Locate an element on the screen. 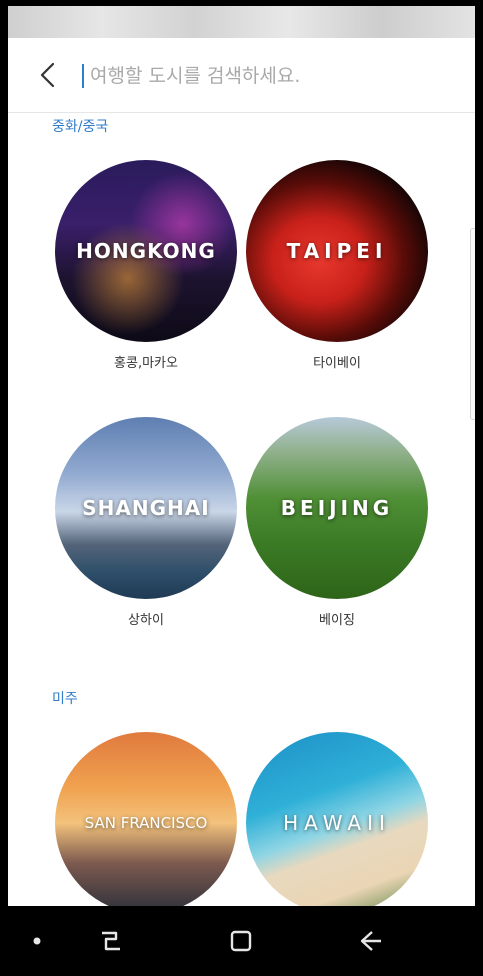 This screenshot has width=483, height=976. city-image-beijing: BEIJING is located at coordinates (337, 508).